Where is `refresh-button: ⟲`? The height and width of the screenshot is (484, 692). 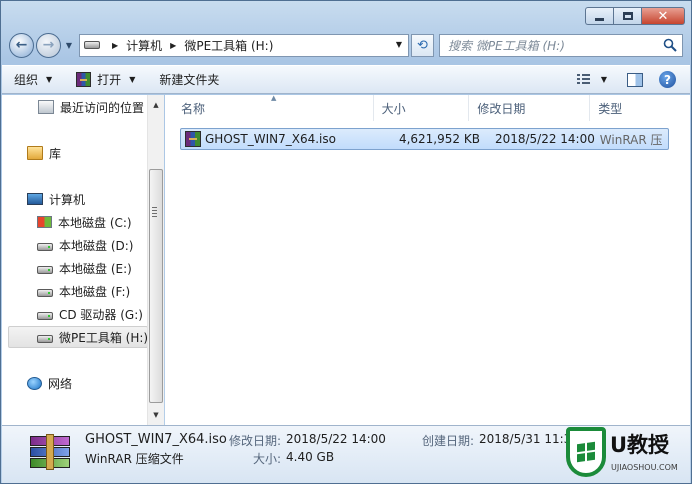 refresh-button: ⟲ is located at coordinates (422, 45).